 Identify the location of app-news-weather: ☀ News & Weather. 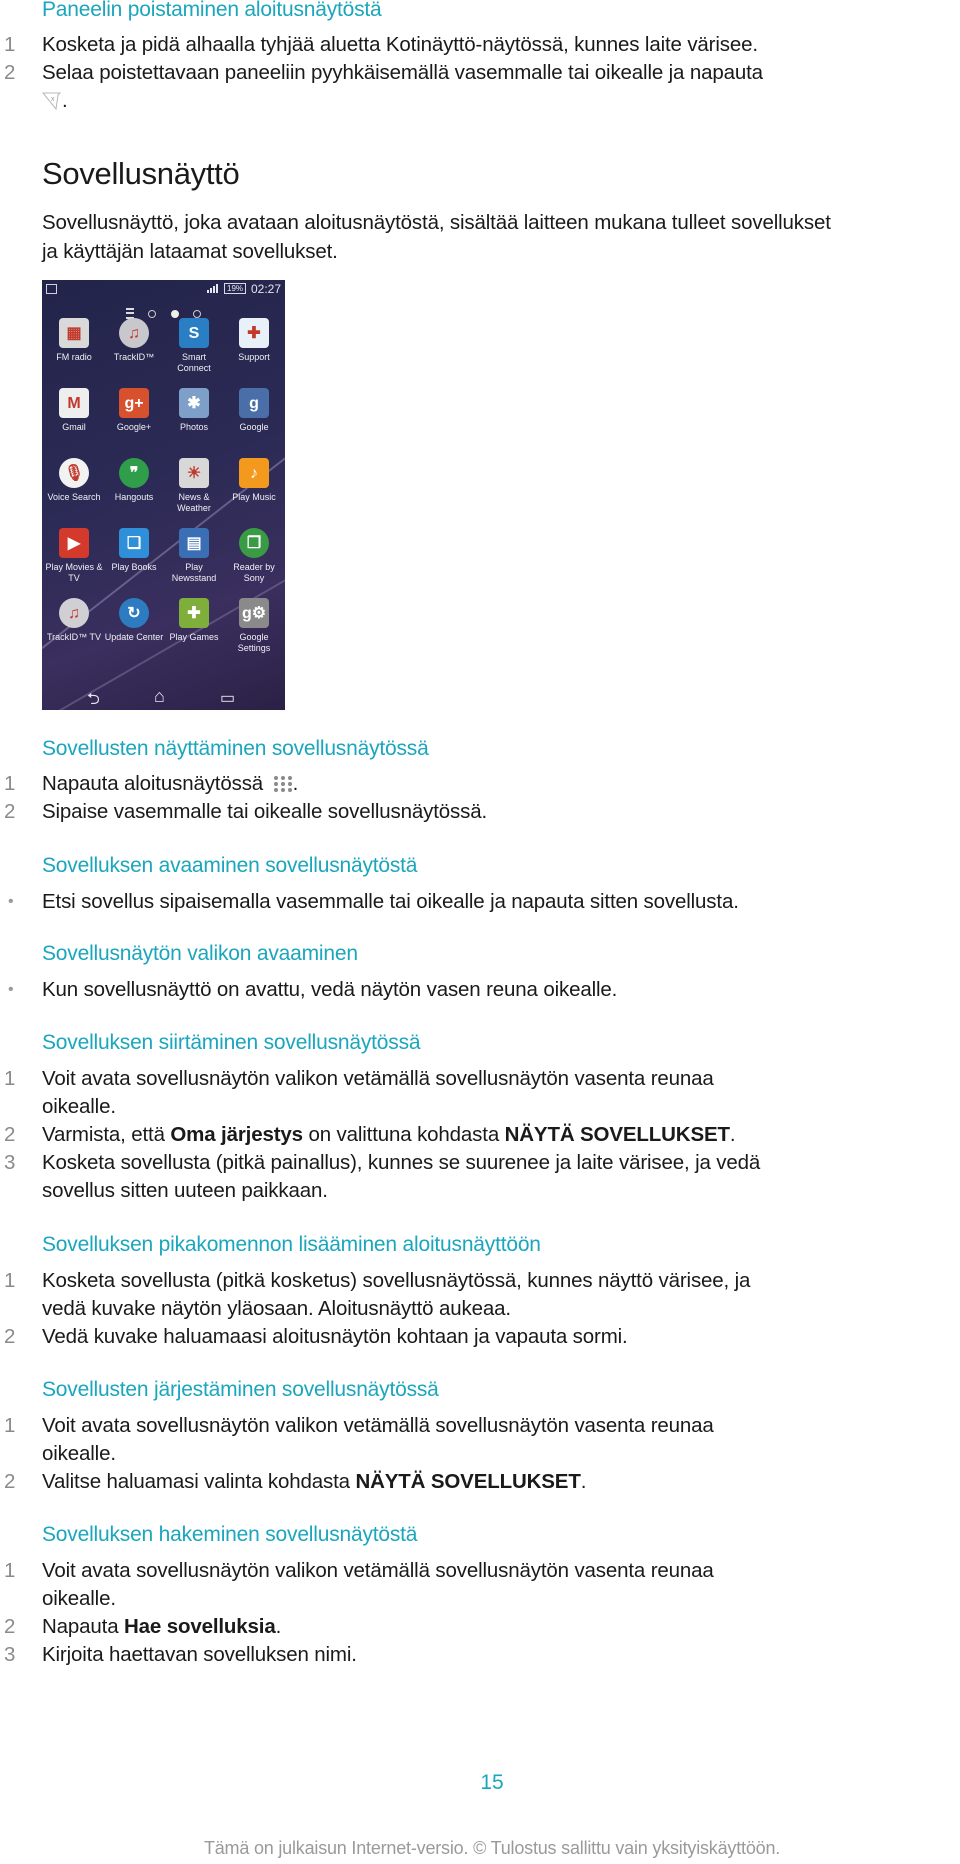
(194, 486).